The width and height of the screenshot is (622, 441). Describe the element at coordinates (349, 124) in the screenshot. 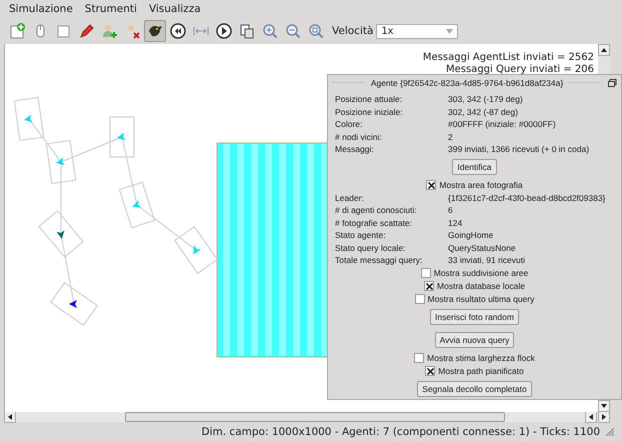

I see `field-label: Colore:` at that location.